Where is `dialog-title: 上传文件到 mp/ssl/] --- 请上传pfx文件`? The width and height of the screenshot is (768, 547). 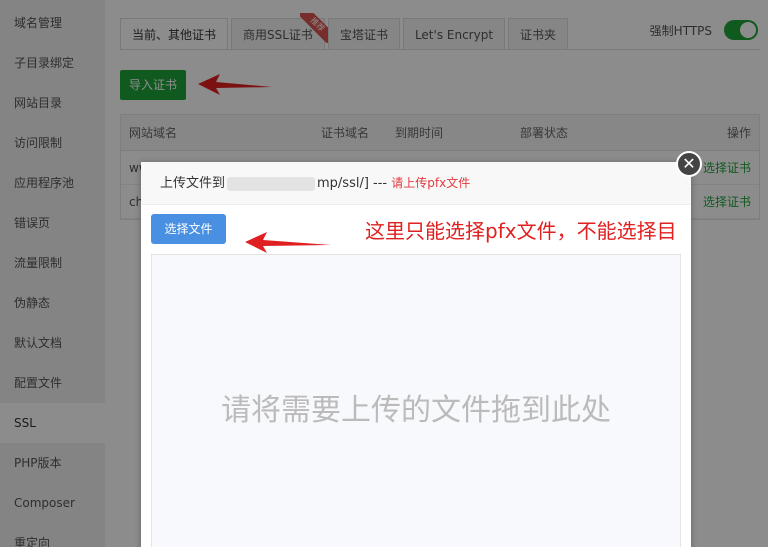 dialog-title: 上传文件到 mp/ssl/] --- 请上传pfx文件 is located at coordinates (416, 183).